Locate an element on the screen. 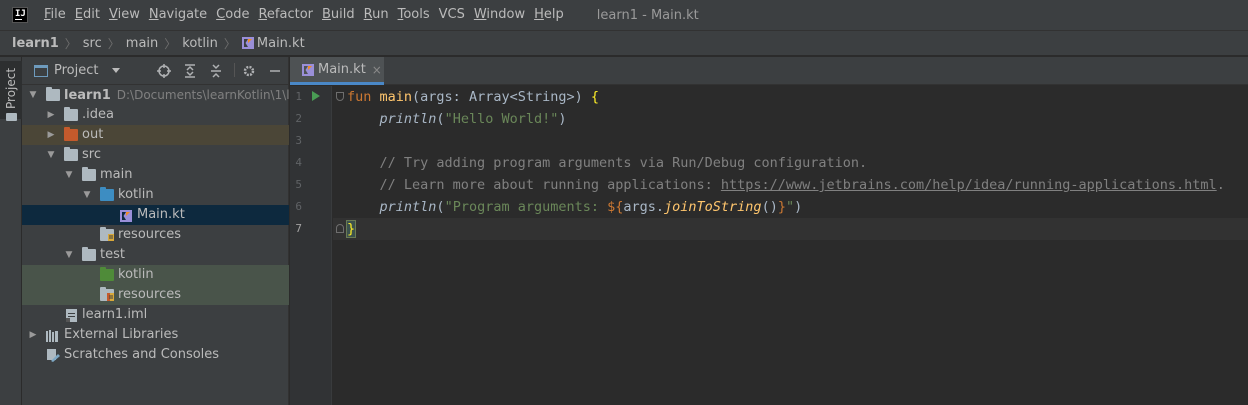  breadcrumb-project: learn1 is located at coordinates (35, 43).